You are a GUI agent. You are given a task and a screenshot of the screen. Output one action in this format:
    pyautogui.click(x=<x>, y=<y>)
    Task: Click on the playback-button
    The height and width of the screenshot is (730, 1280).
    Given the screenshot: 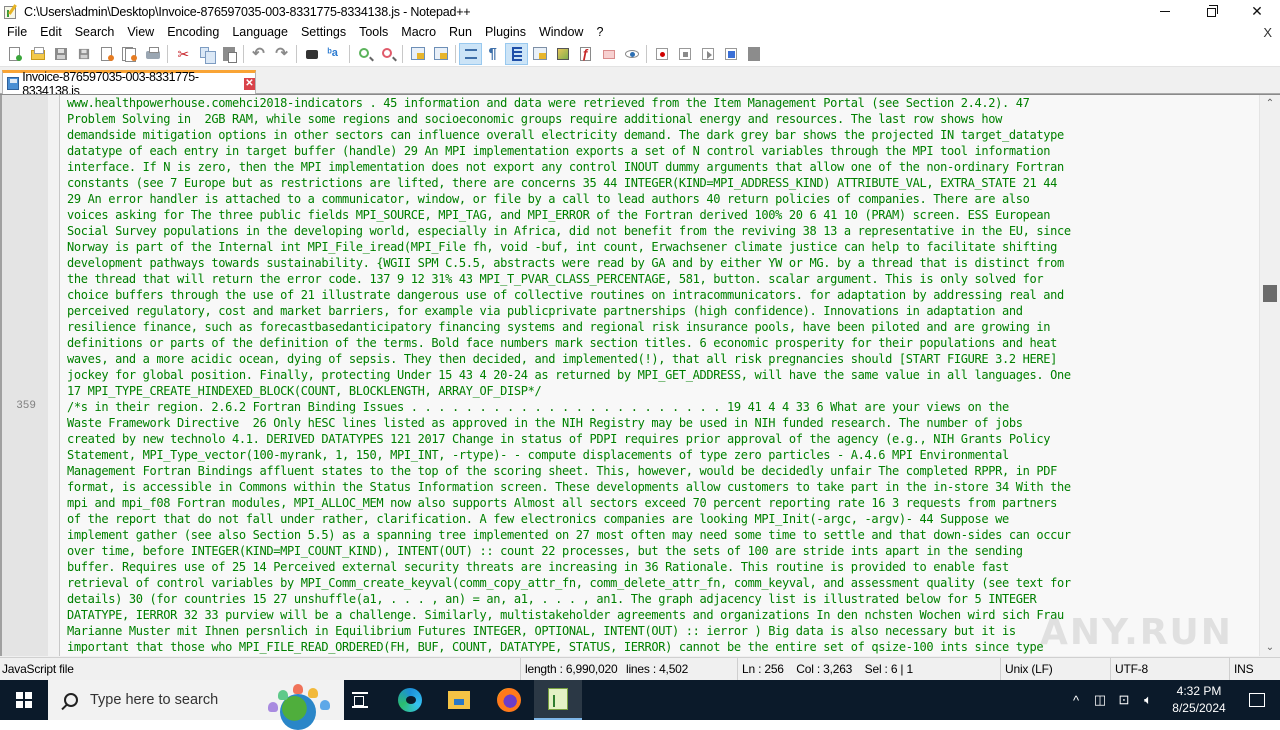 What is the action you would take?
    pyautogui.click(x=707, y=54)
    